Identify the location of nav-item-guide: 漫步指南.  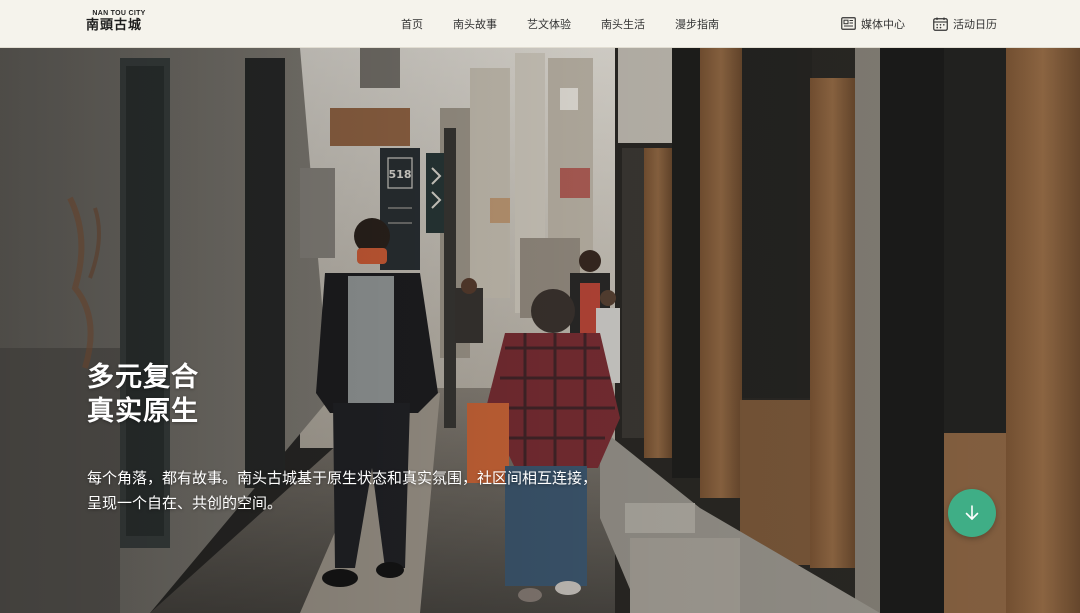
(697, 24).